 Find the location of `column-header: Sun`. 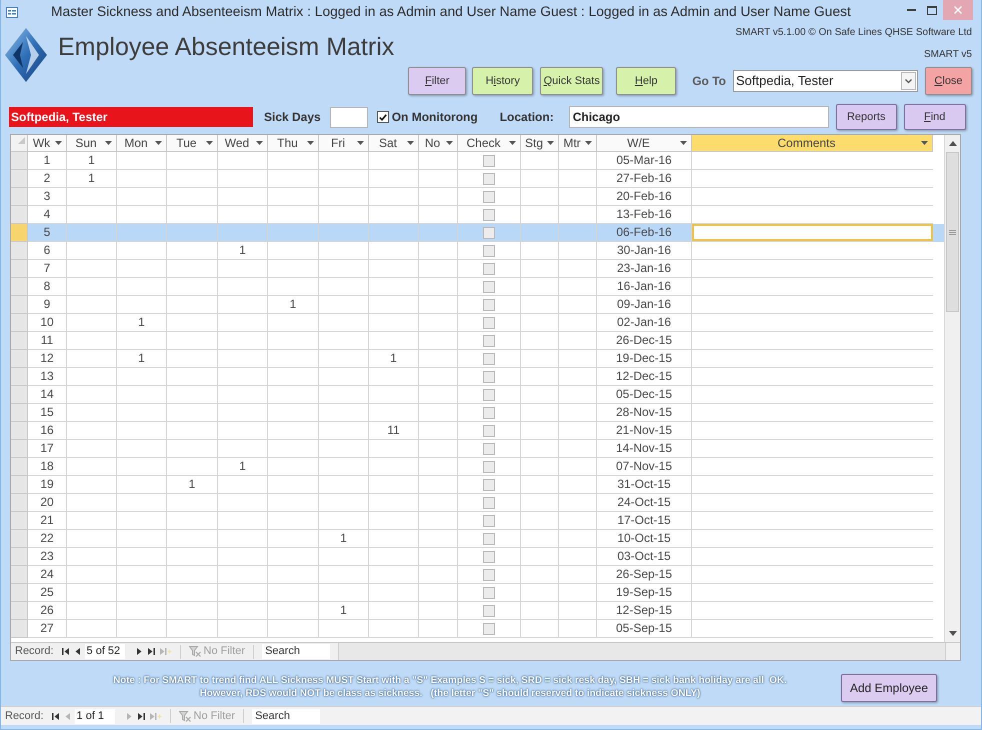

column-header: Sun is located at coordinates (92, 143).